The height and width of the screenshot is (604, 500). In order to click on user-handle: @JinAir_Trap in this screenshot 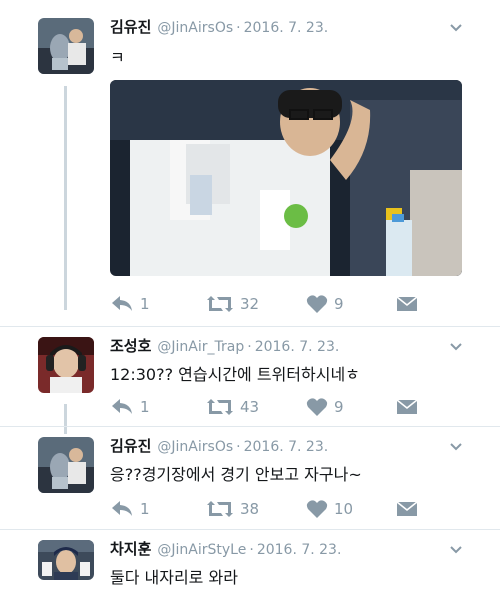, I will do `click(200, 347)`.